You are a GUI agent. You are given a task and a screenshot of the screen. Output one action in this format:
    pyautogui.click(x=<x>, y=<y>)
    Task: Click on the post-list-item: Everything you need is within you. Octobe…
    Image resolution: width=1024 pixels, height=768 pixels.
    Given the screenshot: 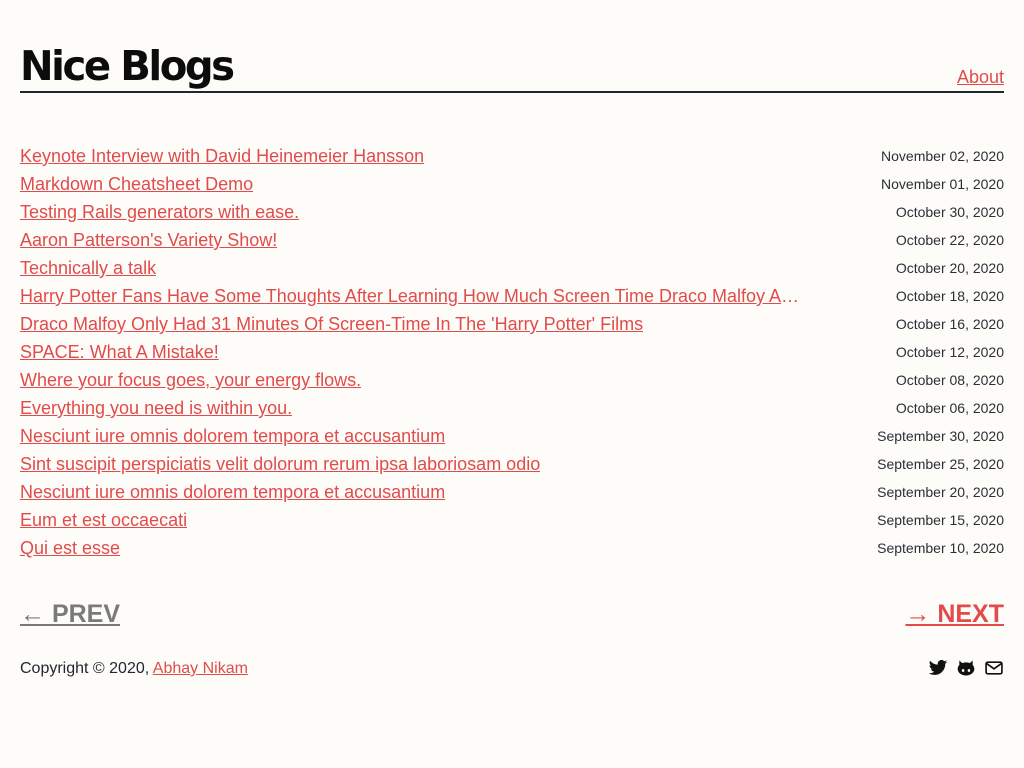 What is the action you would take?
    pyautogui.click(x=512, y=408)
    